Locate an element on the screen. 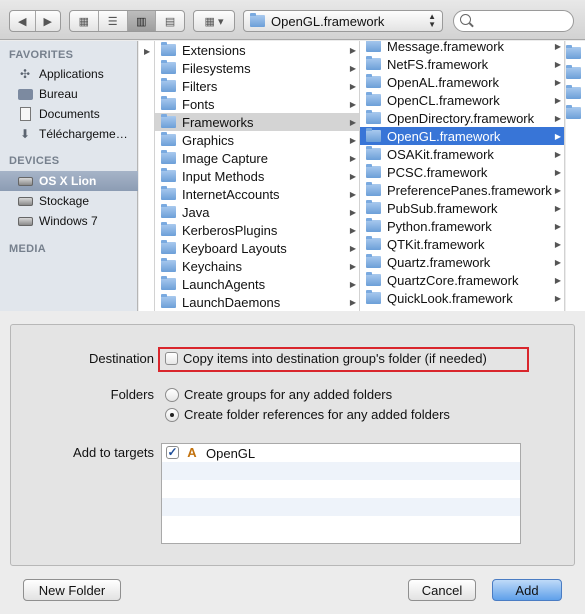 The height and width of the screenshot is (614, 585). list-item: QuickLook.framework ▶ is located at coordinates (462, 298).